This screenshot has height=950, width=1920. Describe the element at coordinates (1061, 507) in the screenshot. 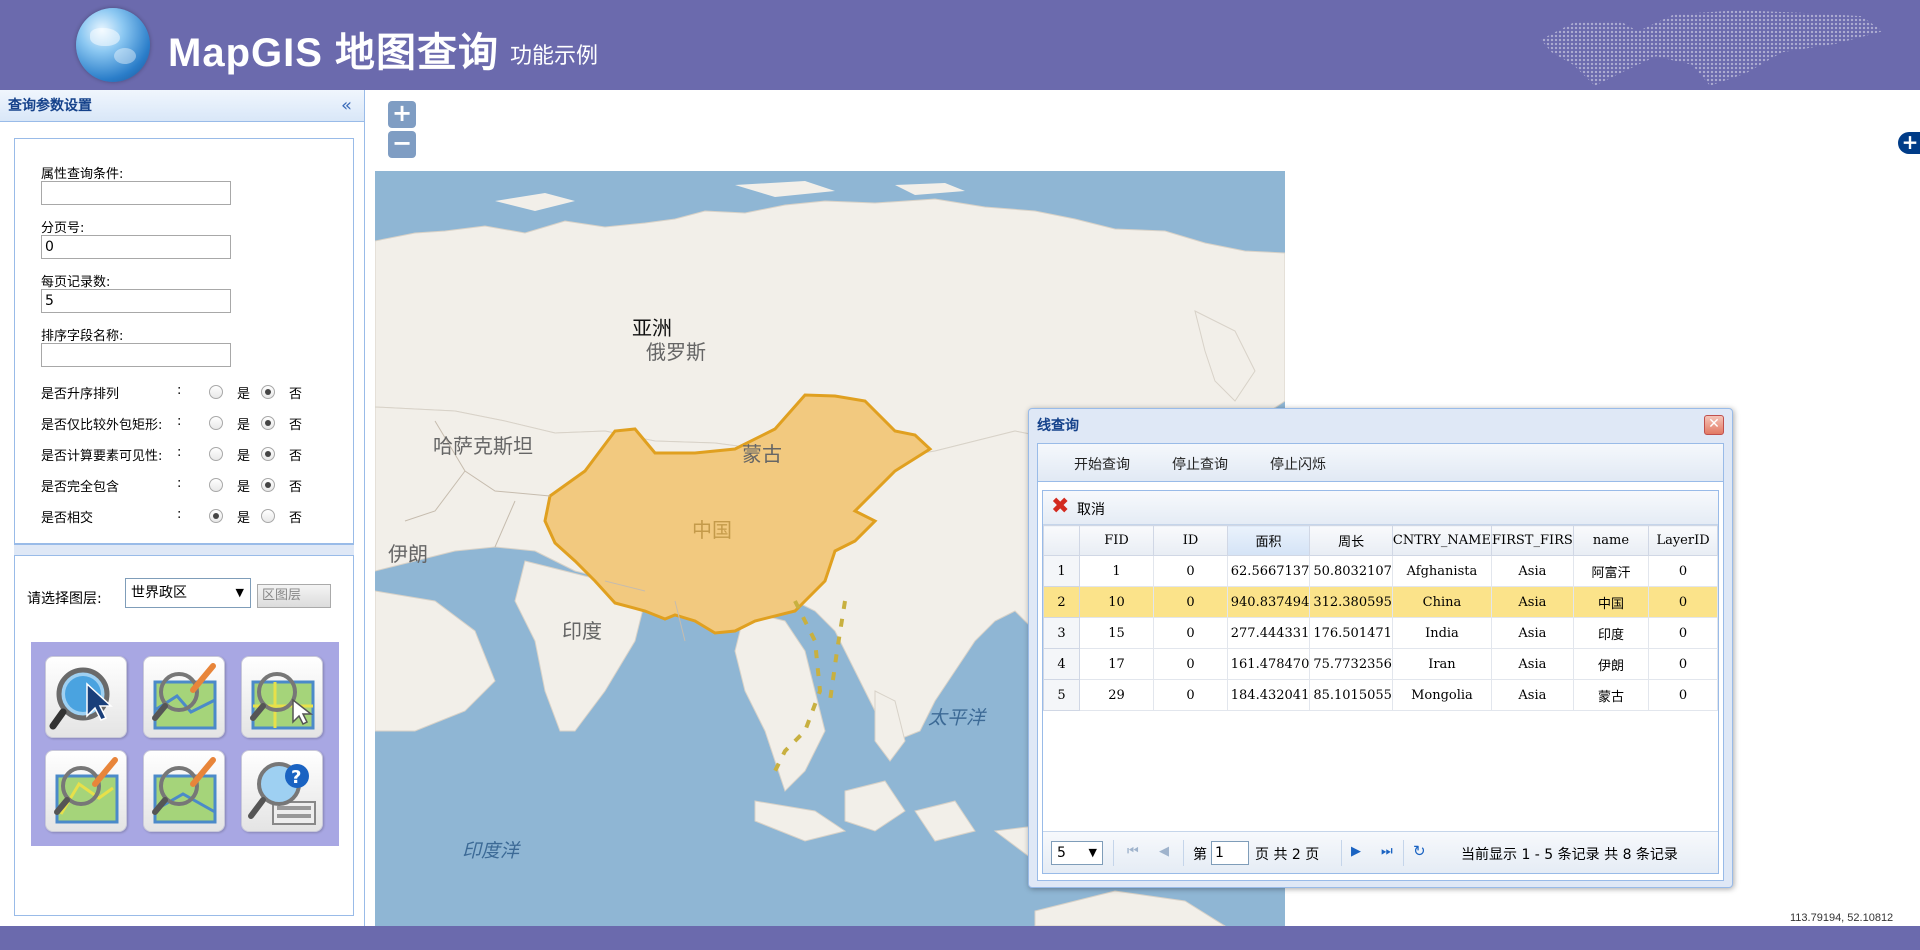

I see `cancel-x-icon: ✖` at that location.